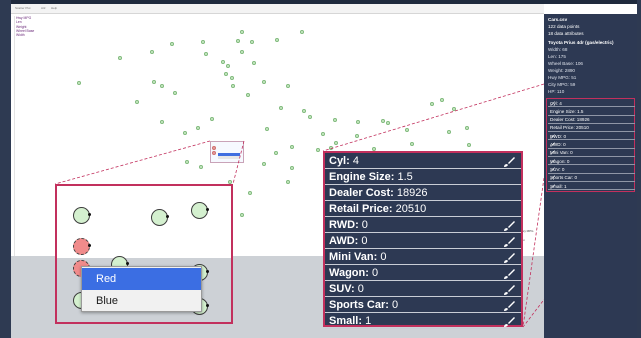 This screenshot has width=641, height=338. Describe the element at coordinates (25, 26) in the screenshot. I see `plot-legend: Hwy MPG Len Weight Wheel Base Width` at that location.